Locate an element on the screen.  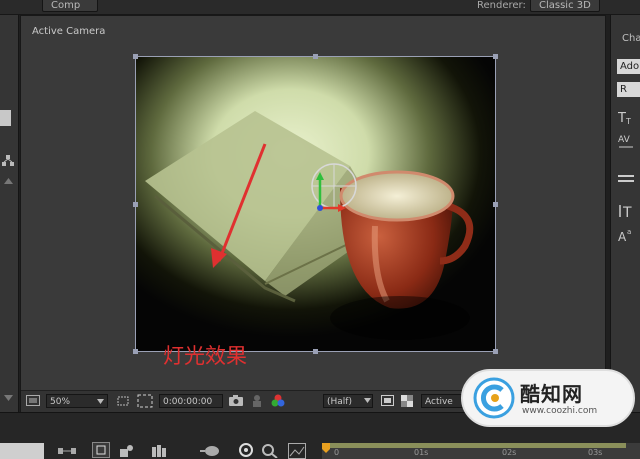
handle-bottom-right is located at coordinates (495, 351).